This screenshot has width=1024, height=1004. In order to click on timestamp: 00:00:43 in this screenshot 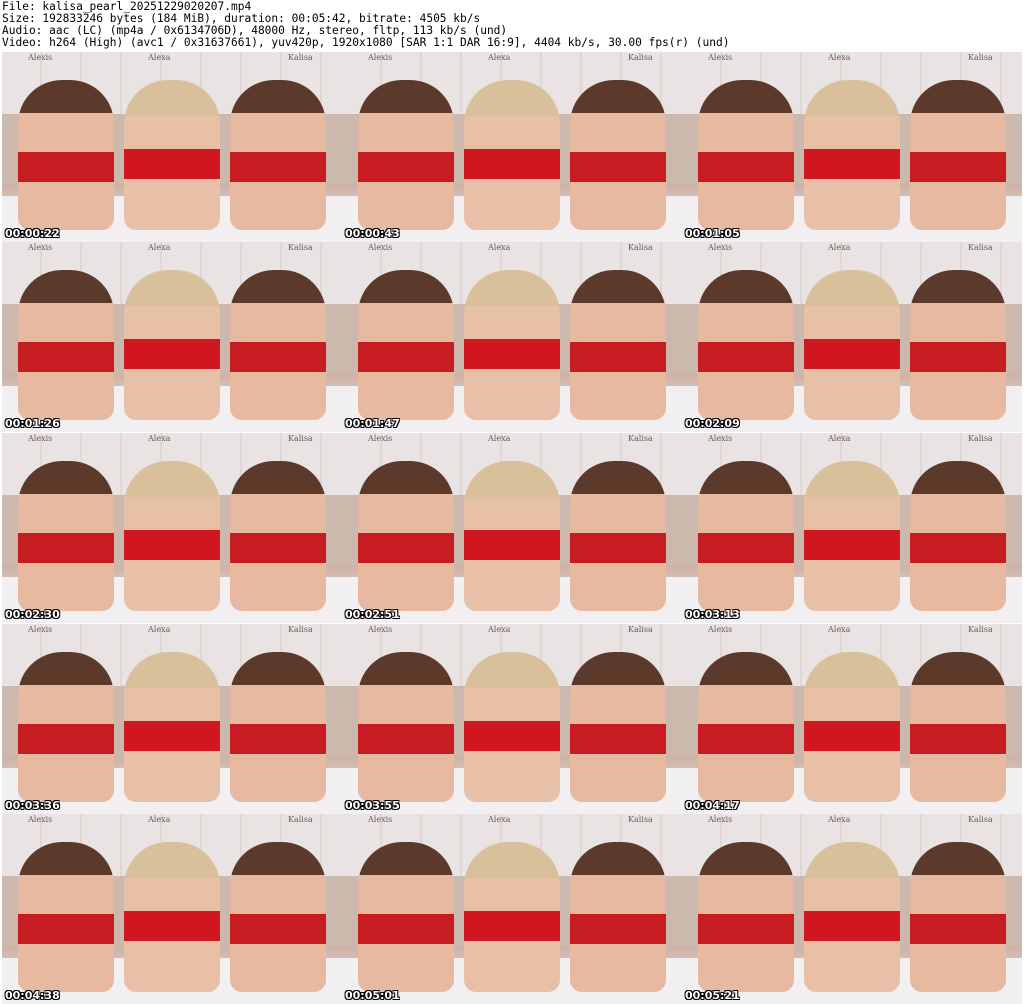, I will do `click(372, 233)`.